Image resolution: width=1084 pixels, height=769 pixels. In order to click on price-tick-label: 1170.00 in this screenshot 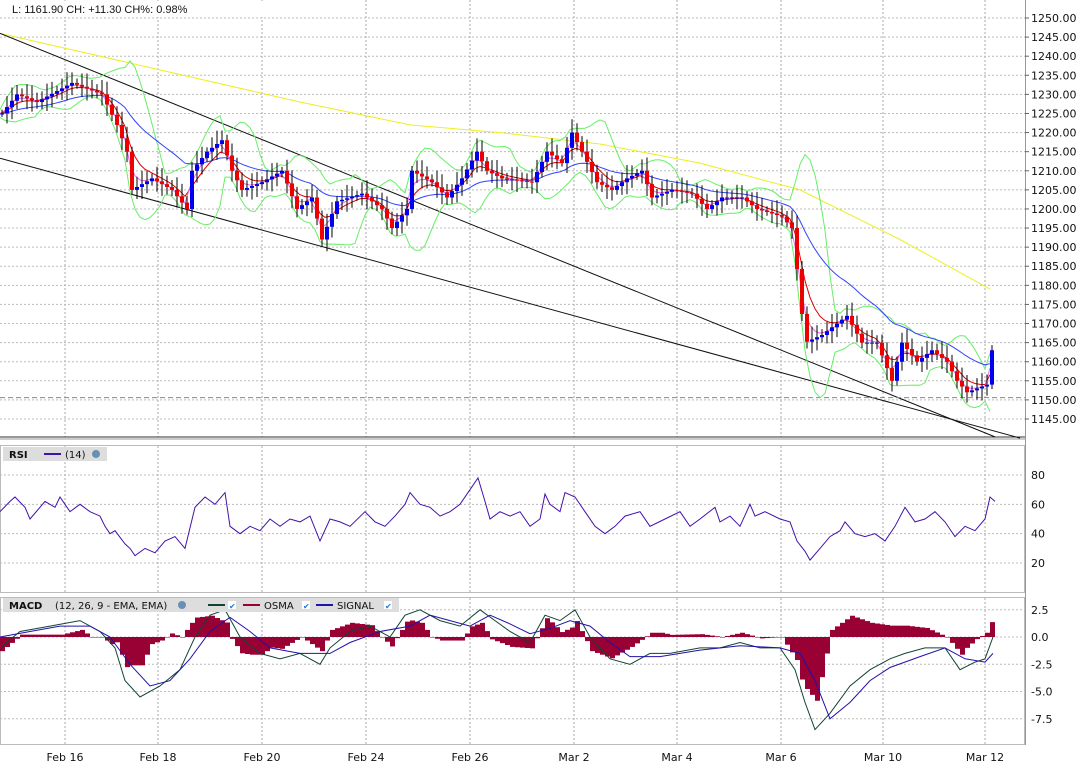, I will do `click(1054, 324)`.